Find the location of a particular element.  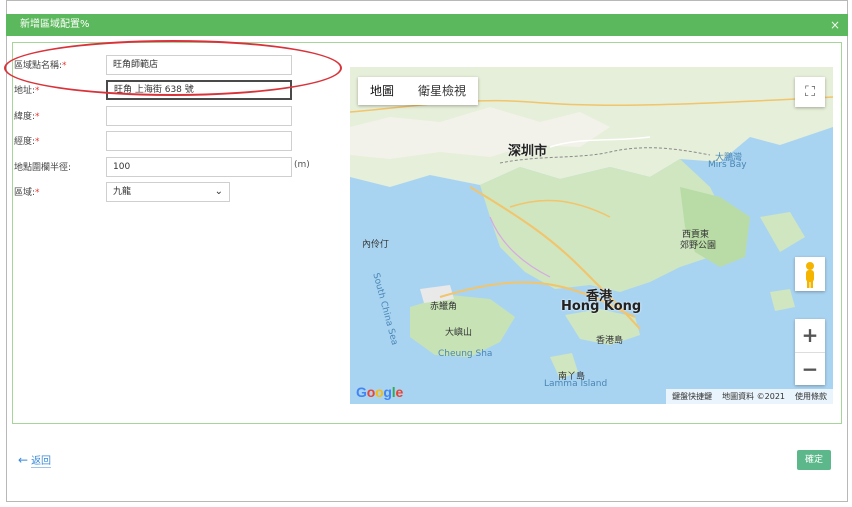

fullscreen-icon: ⛶ is located at coordinates (810, 92).